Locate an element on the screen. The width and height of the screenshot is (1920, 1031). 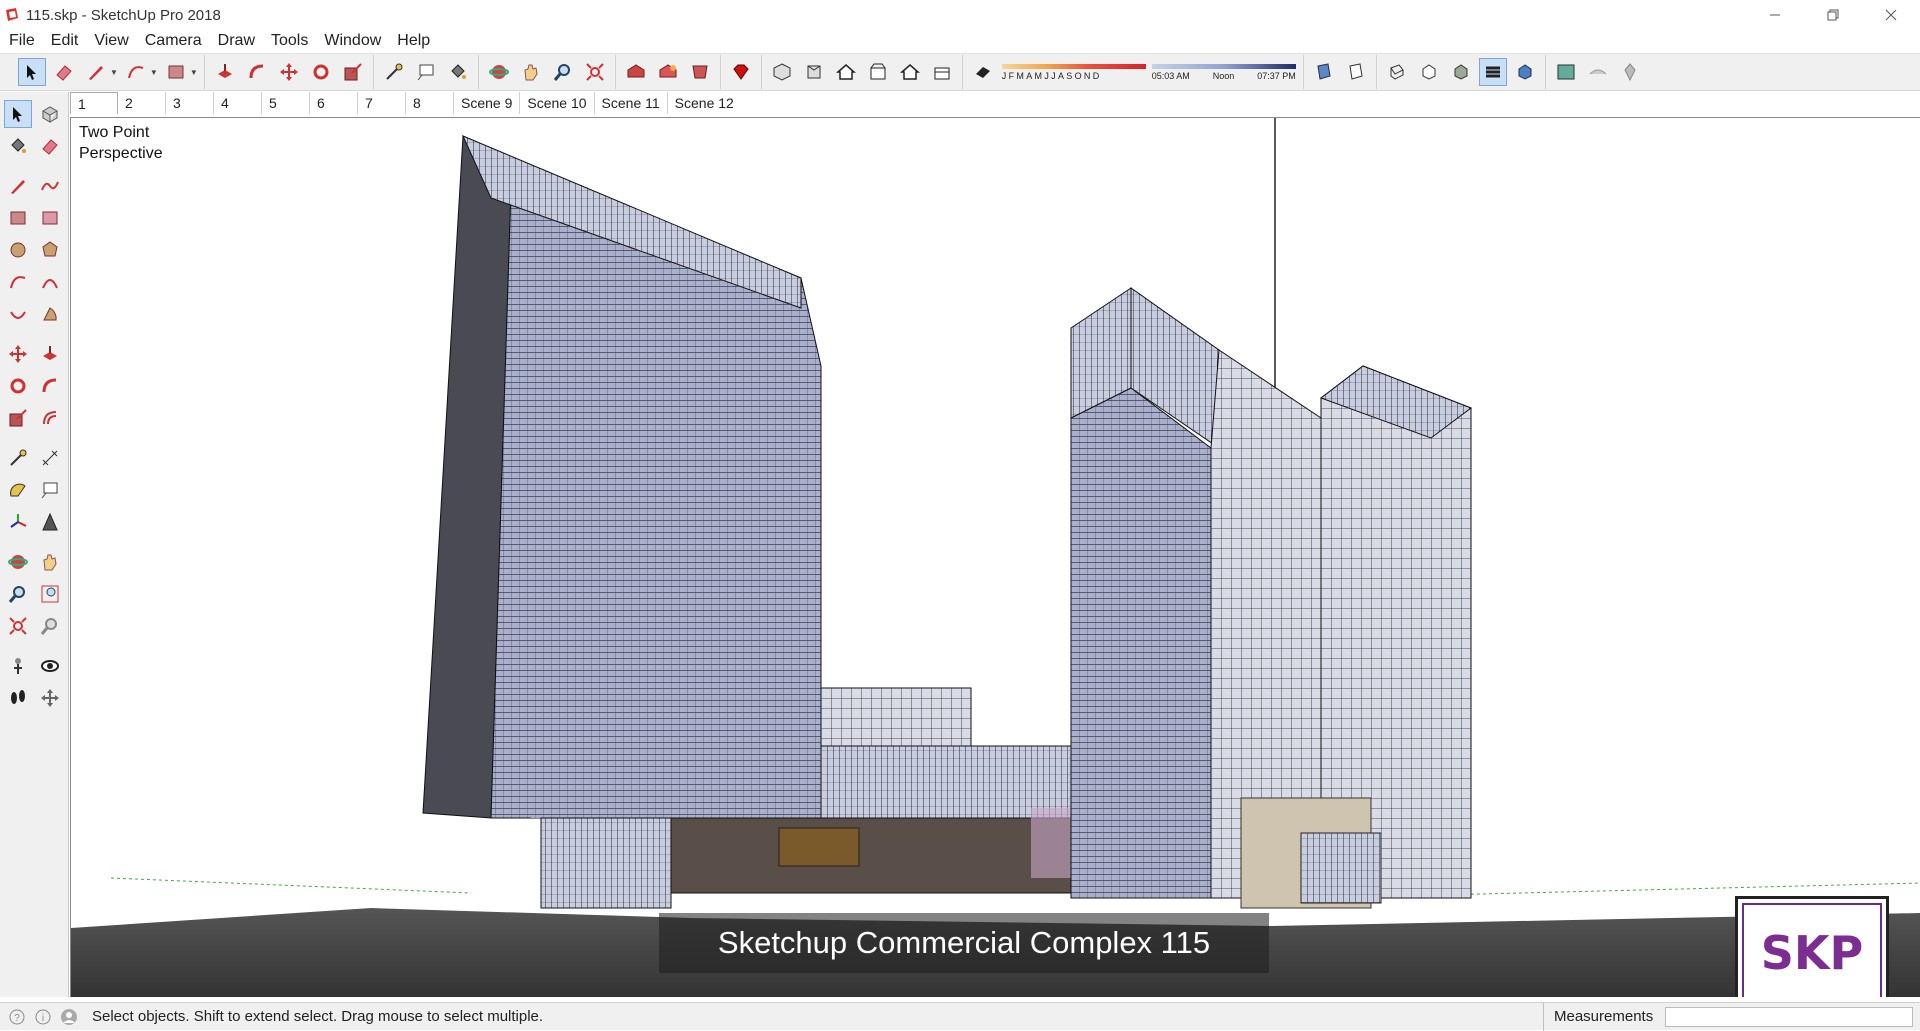
arc-dropdown-arrow: ▼ is located at coordinates (154, 72).